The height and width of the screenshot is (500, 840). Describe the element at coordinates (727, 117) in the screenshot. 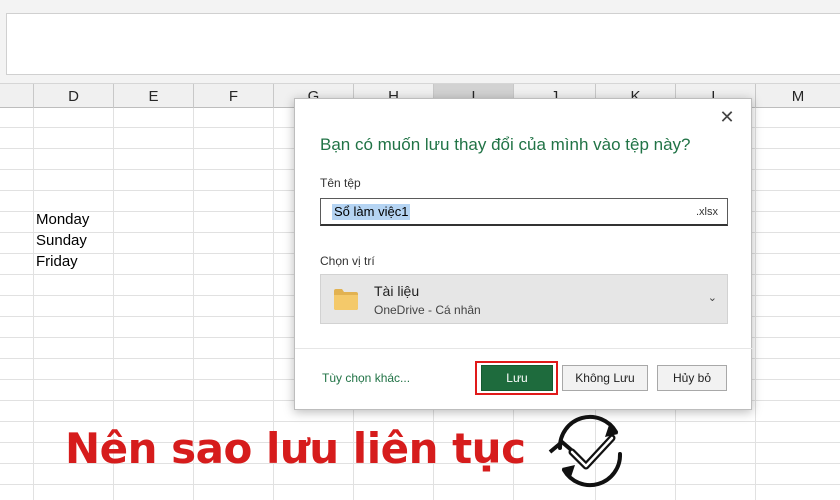

I see `close-icon: ✕` at that location.